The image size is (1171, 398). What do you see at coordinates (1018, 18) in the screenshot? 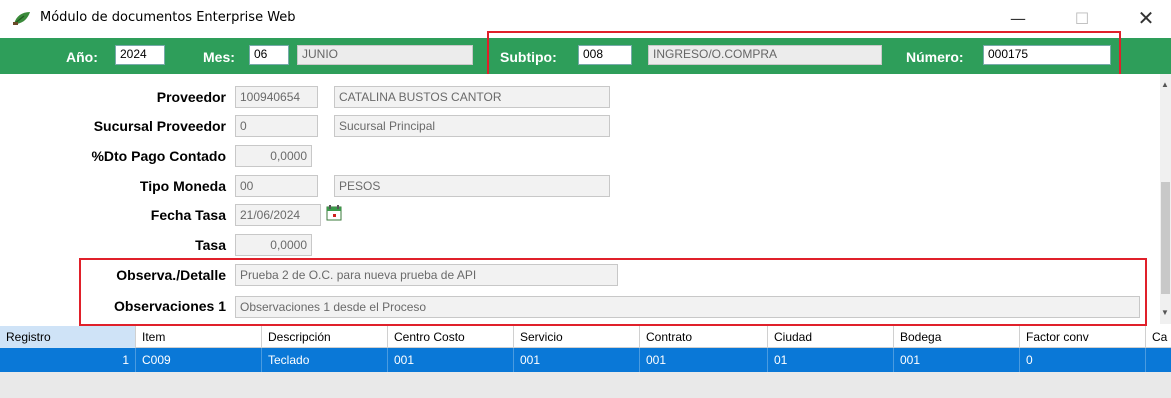
I see `minimize-icon: —` at bounding box center [1018, 18].